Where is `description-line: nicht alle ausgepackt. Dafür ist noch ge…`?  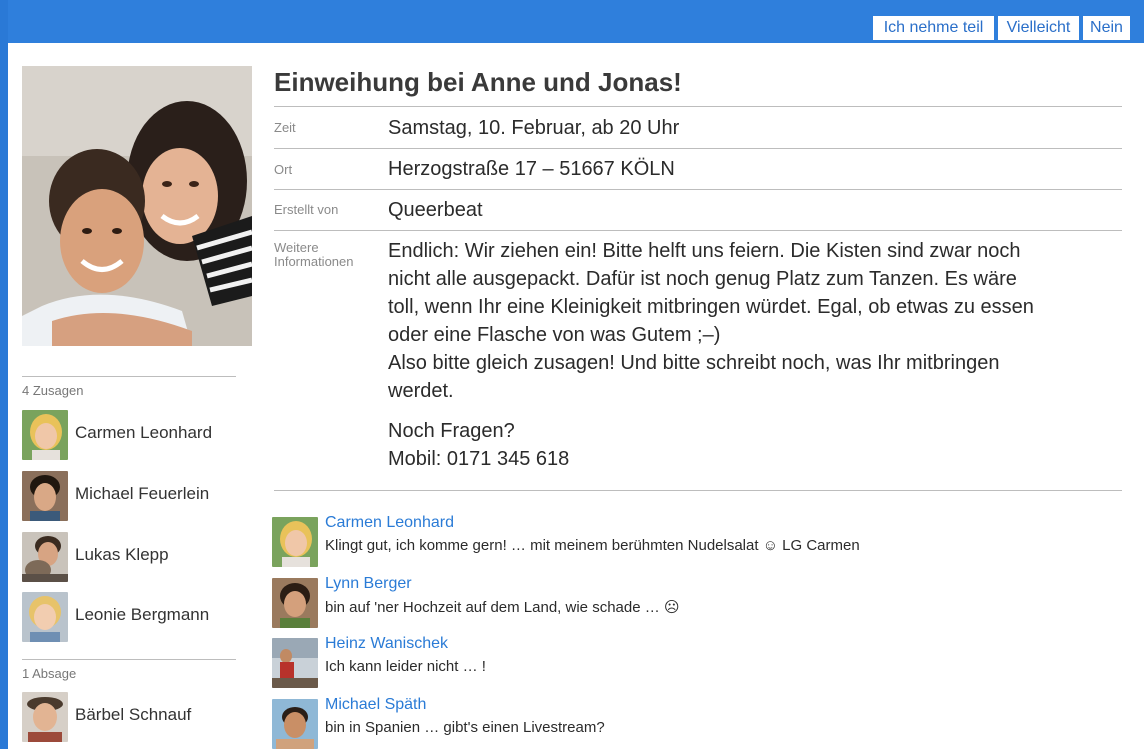
description-line: nicht alle ausgepackt. Dafür ist noch ge… is located at coordinates (702, 279).